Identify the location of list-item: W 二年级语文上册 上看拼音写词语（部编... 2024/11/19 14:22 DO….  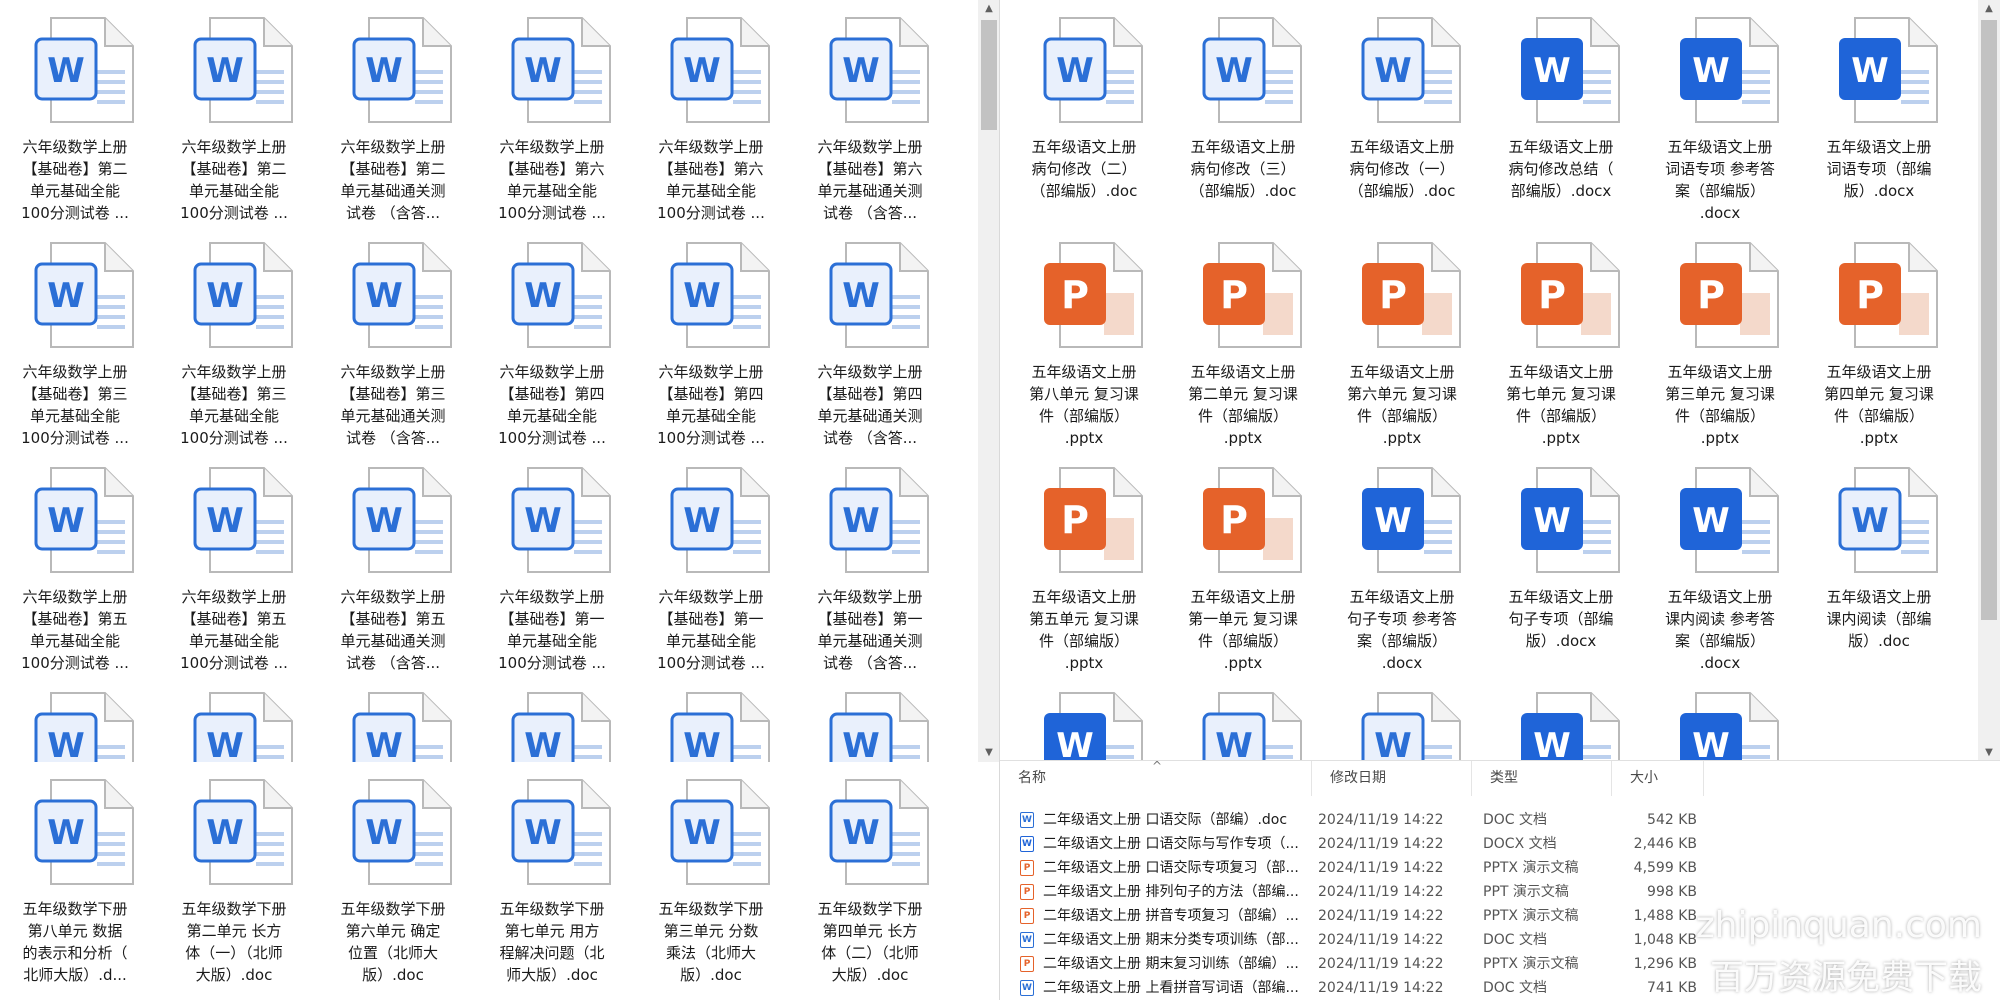
(1360, 988).